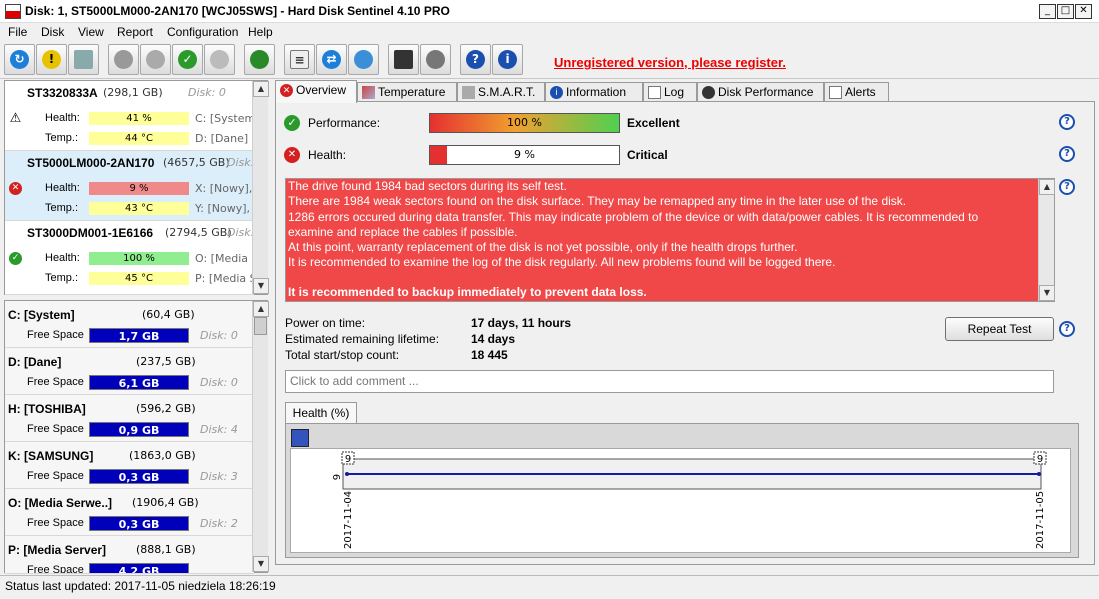 This screenshot has width=1099, height=599. Describe the element at coordinates (594, 92) in the screenshot. I see `tab-information: i Information` at that location.